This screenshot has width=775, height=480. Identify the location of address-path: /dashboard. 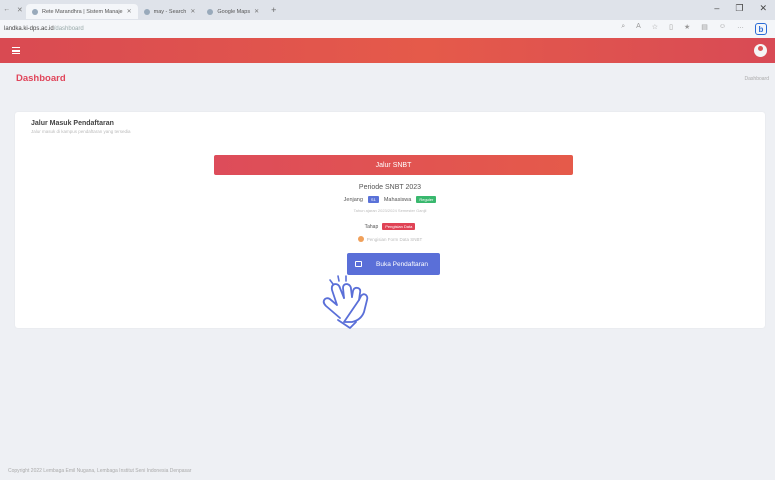
(68, 29).